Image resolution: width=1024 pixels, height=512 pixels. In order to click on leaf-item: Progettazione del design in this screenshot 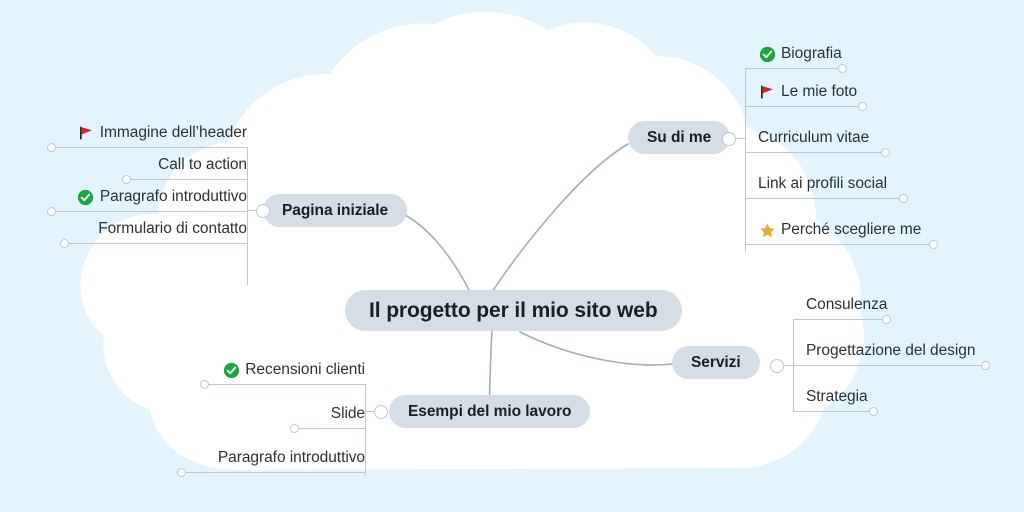, I will do `click(890, 351)`.